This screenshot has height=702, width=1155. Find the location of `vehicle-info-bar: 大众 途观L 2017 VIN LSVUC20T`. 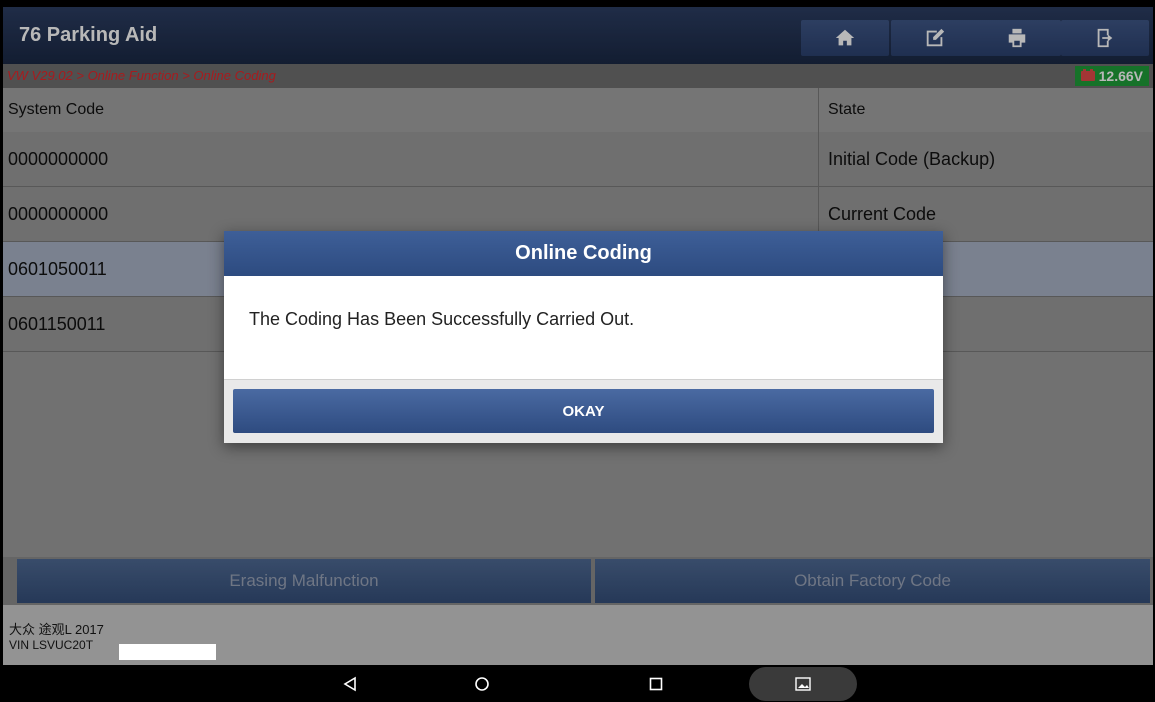

vehicle-info-bar: 大众 途观L 2017 VIN LSVUC20T is located at coordinates (578, 635).